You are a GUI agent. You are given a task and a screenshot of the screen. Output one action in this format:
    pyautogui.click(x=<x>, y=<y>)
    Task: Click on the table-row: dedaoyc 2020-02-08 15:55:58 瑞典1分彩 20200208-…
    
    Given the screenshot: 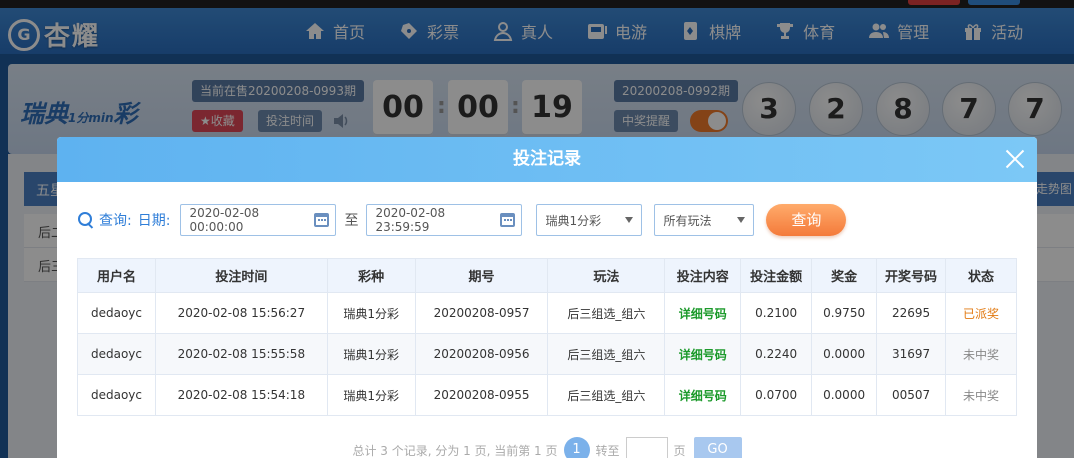 What is the action you would take?
    pyautogui.click(x=547, y=354)
    